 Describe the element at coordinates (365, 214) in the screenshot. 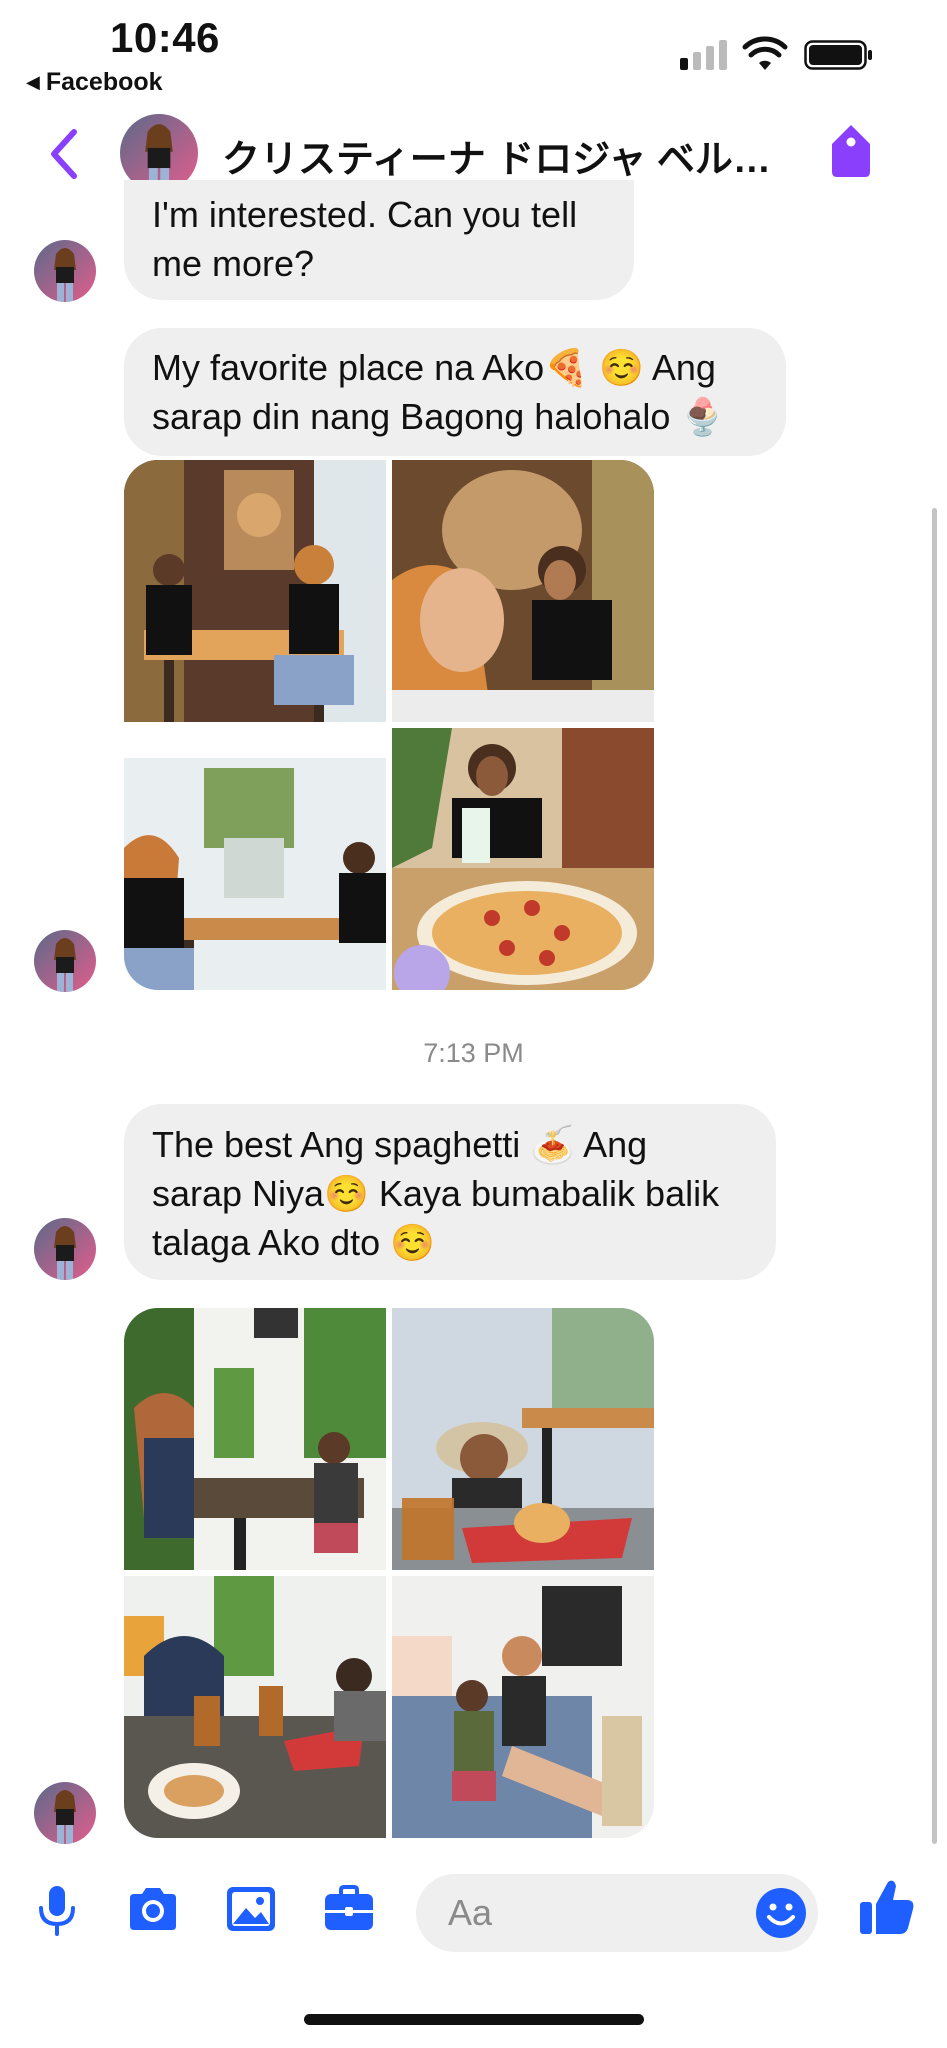

I see `message-line: I'm interested. Can you tell` at that location.